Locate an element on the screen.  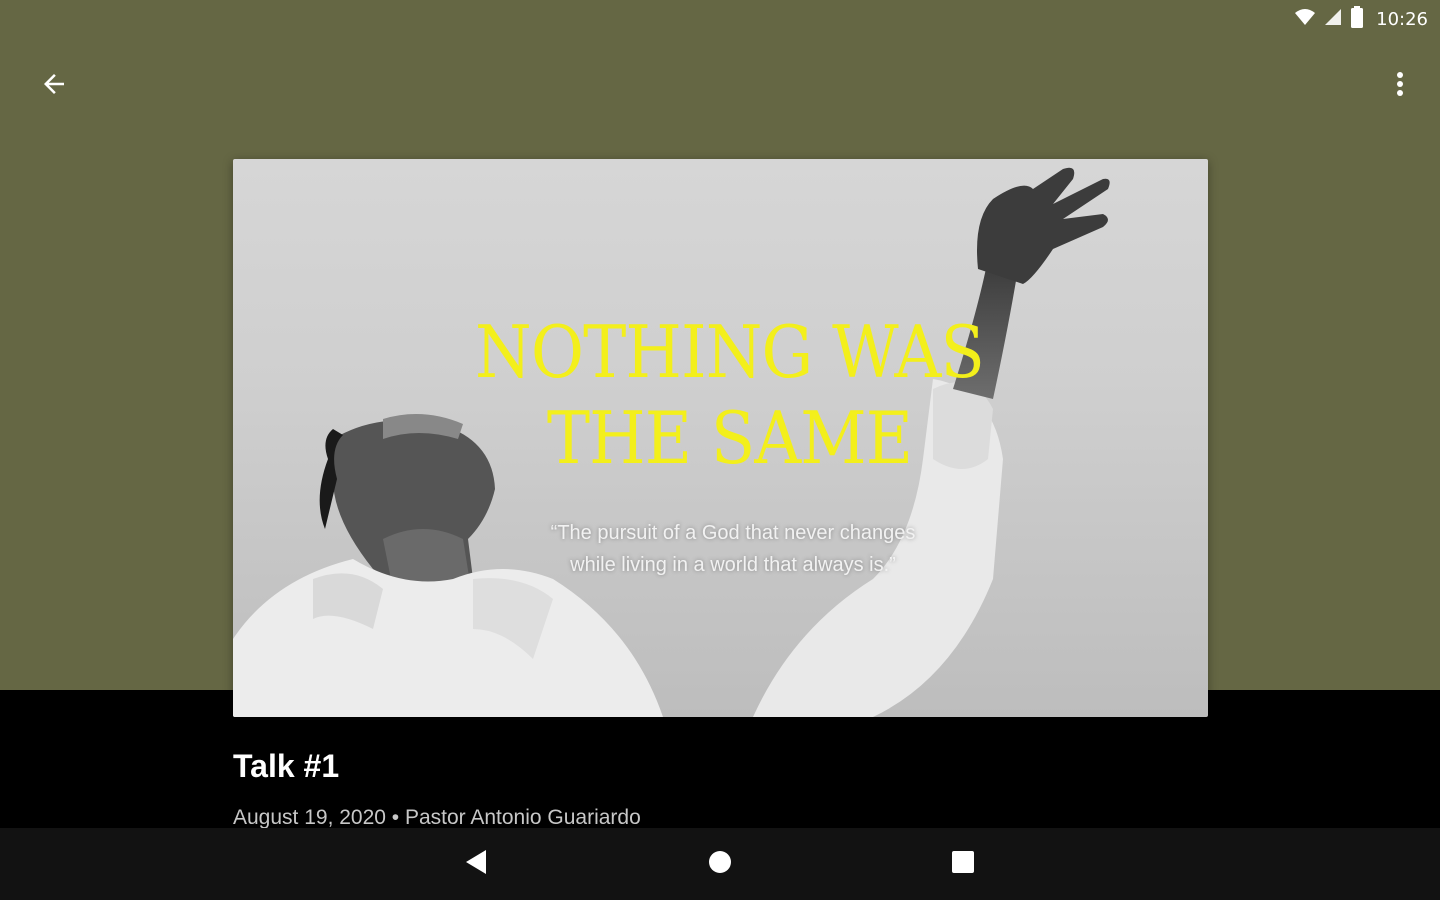
more-vert-icon is located at coordinates (1400, 86).